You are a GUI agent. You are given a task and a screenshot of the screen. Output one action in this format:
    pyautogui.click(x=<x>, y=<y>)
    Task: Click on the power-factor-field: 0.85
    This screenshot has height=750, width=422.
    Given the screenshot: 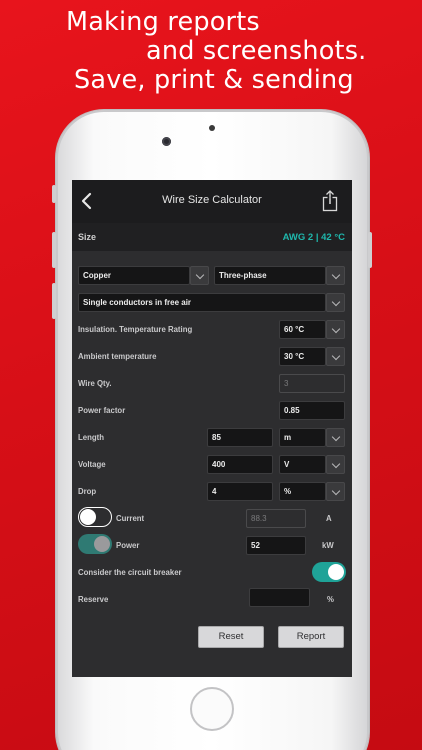 What is the action you would take?
    pyautogui.click(x=312, y=410)
    